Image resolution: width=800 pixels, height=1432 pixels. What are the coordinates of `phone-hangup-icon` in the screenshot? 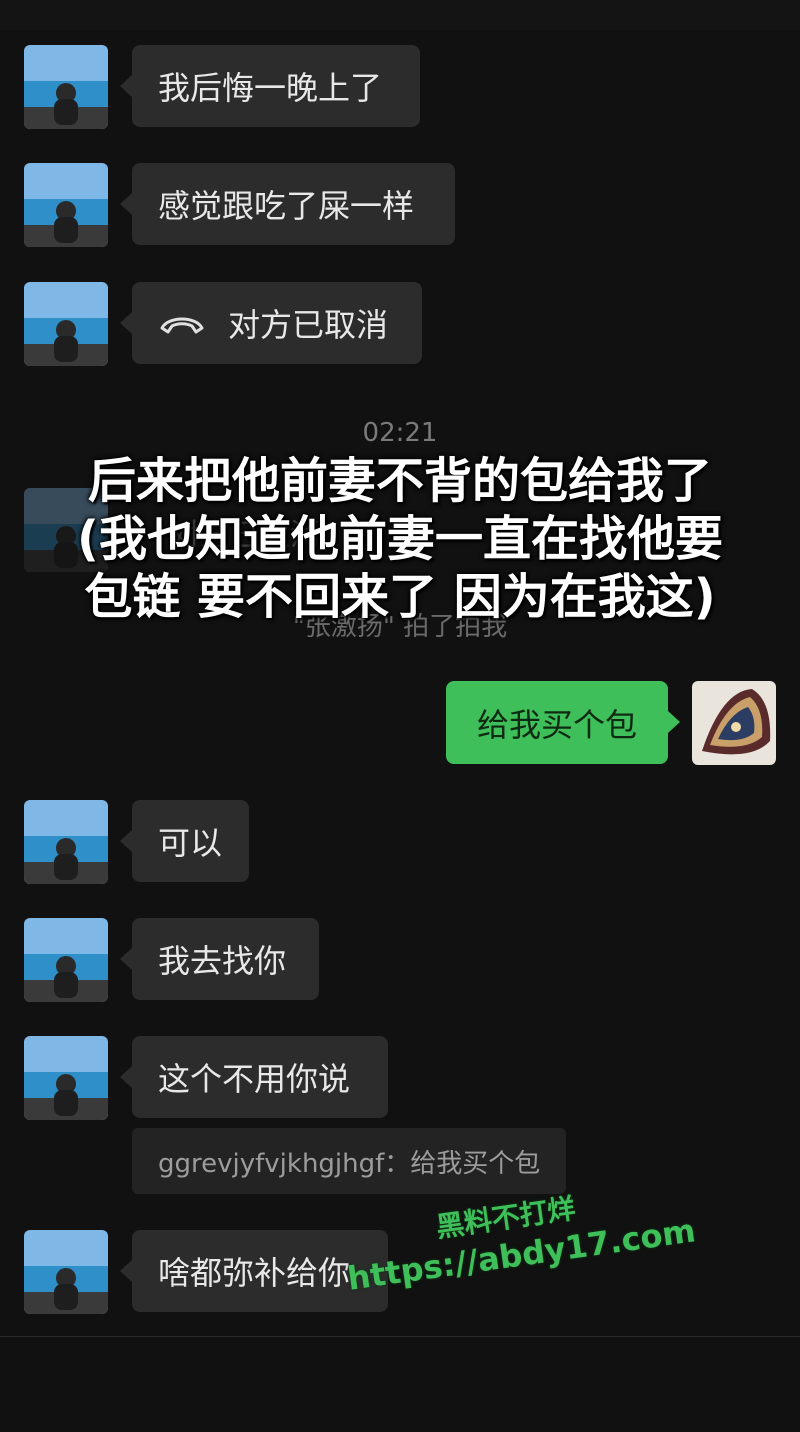 It's located at (182, 323).